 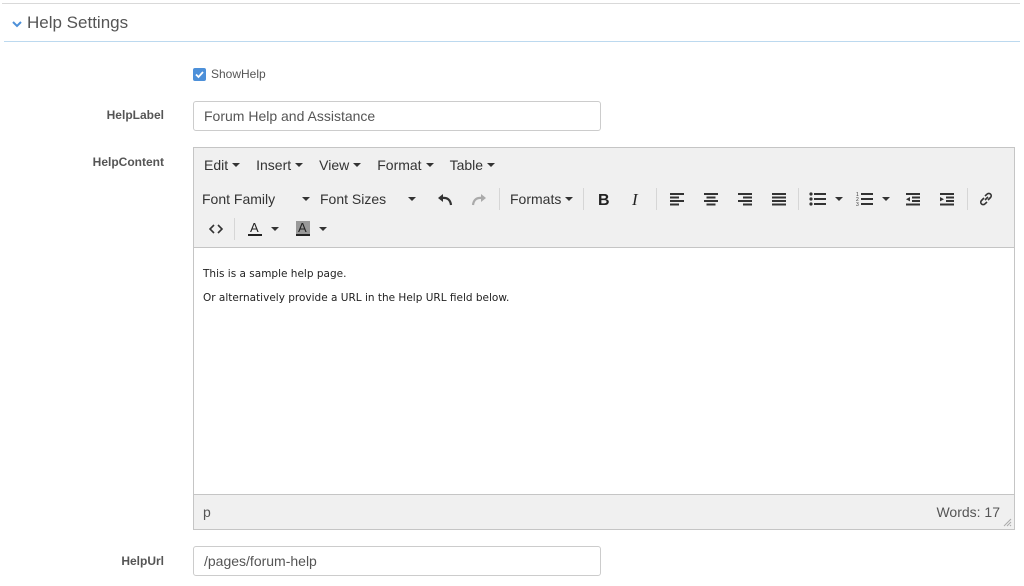 I want to click on align-right-icon, so click(x=745, y=199).